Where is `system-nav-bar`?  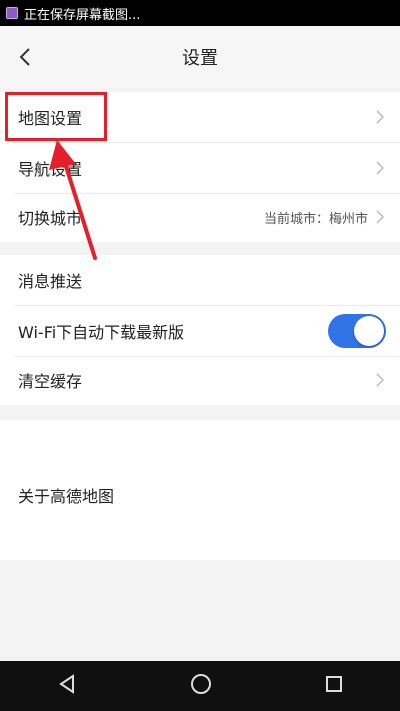 system-nav-bar is located at coordinates (200, 686).